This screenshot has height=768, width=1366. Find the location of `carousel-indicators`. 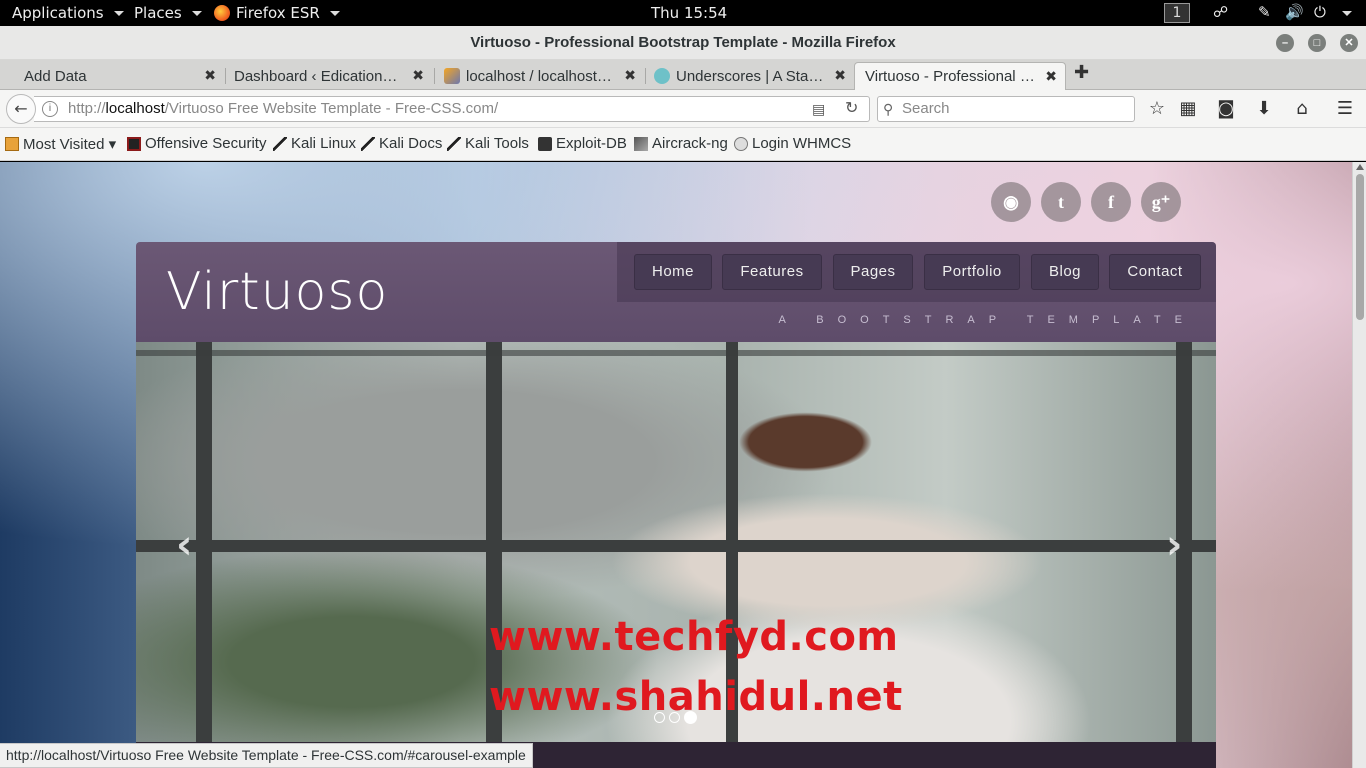

carousel-indicators is located at coordinates (675, 717).